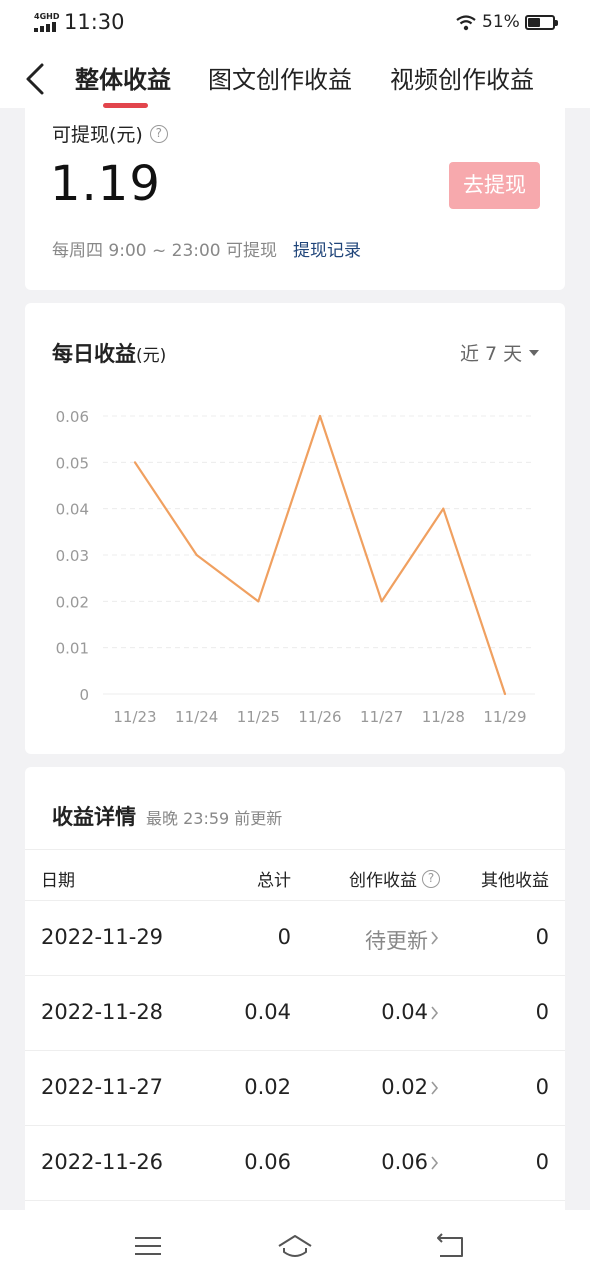 The width and height of the screenshot is (590, 1280). What do you see at coordinates (295, 1088) in the screenshot?
I see `table-row: 2022-11-27 0.02 0.02 0` at bounding box center [295, 1088].